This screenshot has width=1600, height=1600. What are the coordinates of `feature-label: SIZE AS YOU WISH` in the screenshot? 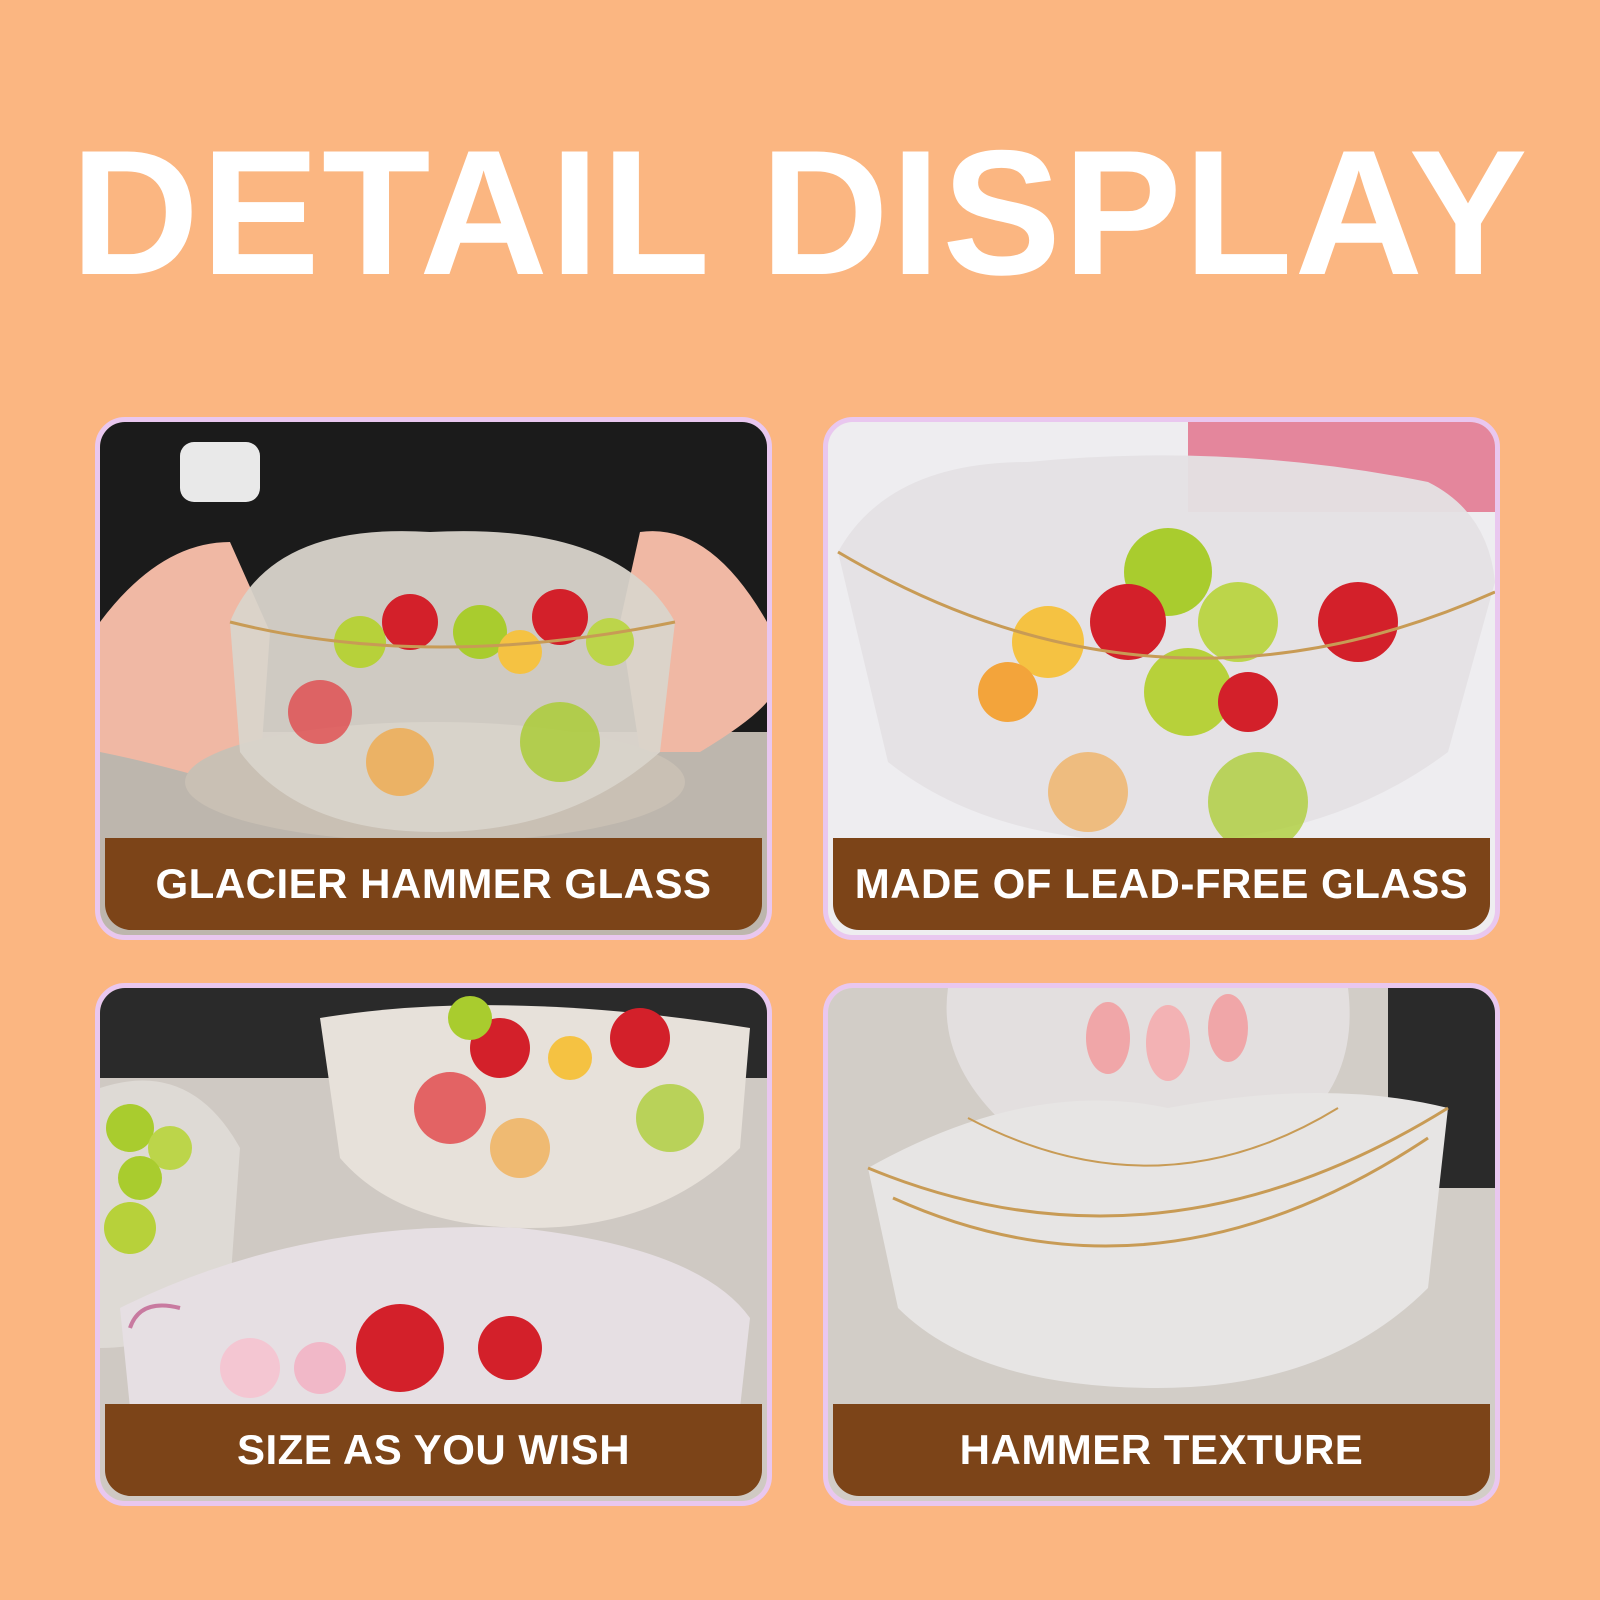 It's located at (433, 1450).